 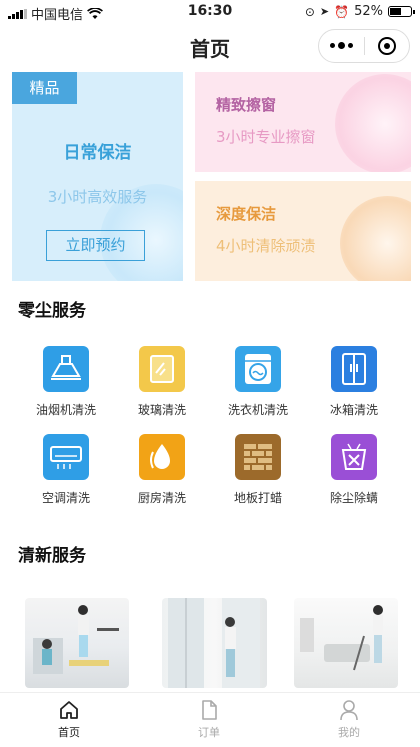 What do you see at coordinates (303, 231) in the screenshot?
I see `deep-cleaning-card: 深度保洁 4小时清除顽渍` at bounding box center [303, 231].